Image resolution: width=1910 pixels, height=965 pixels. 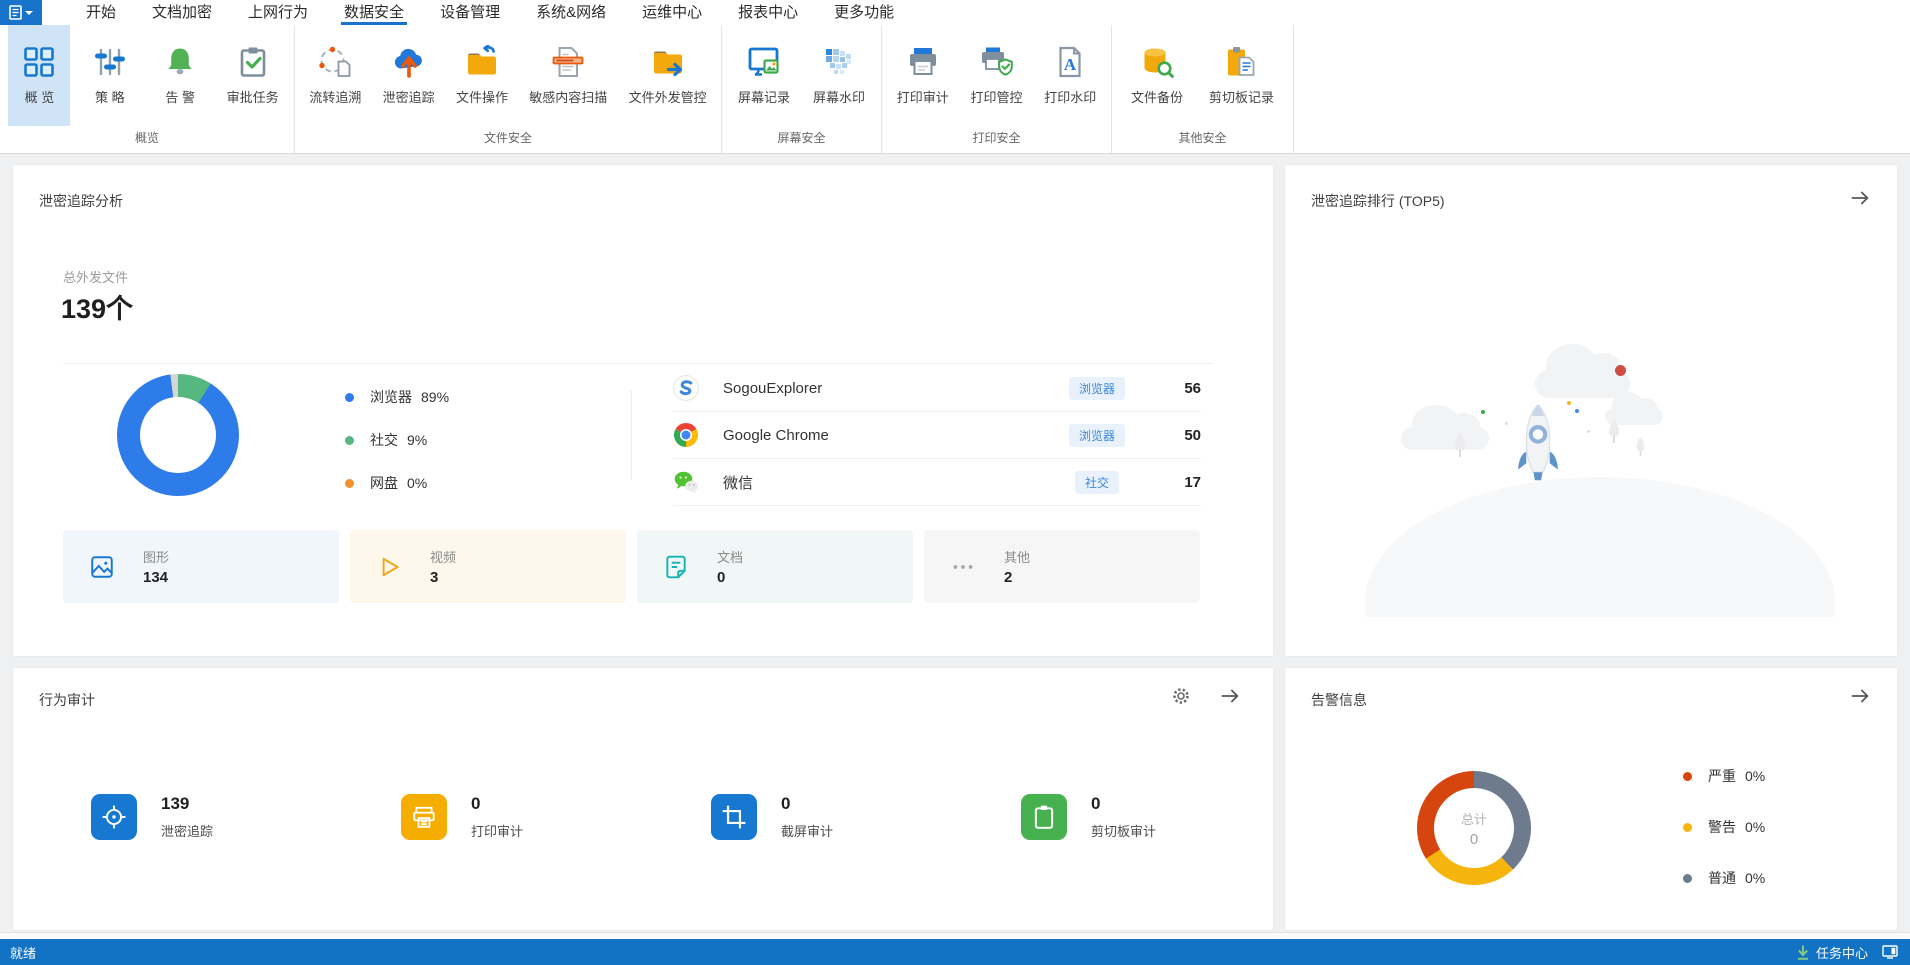 What do you see at coordinates (384, 483) in the screenshot?
I see `legend-label: 网盘` at bounding box center [384, 483].